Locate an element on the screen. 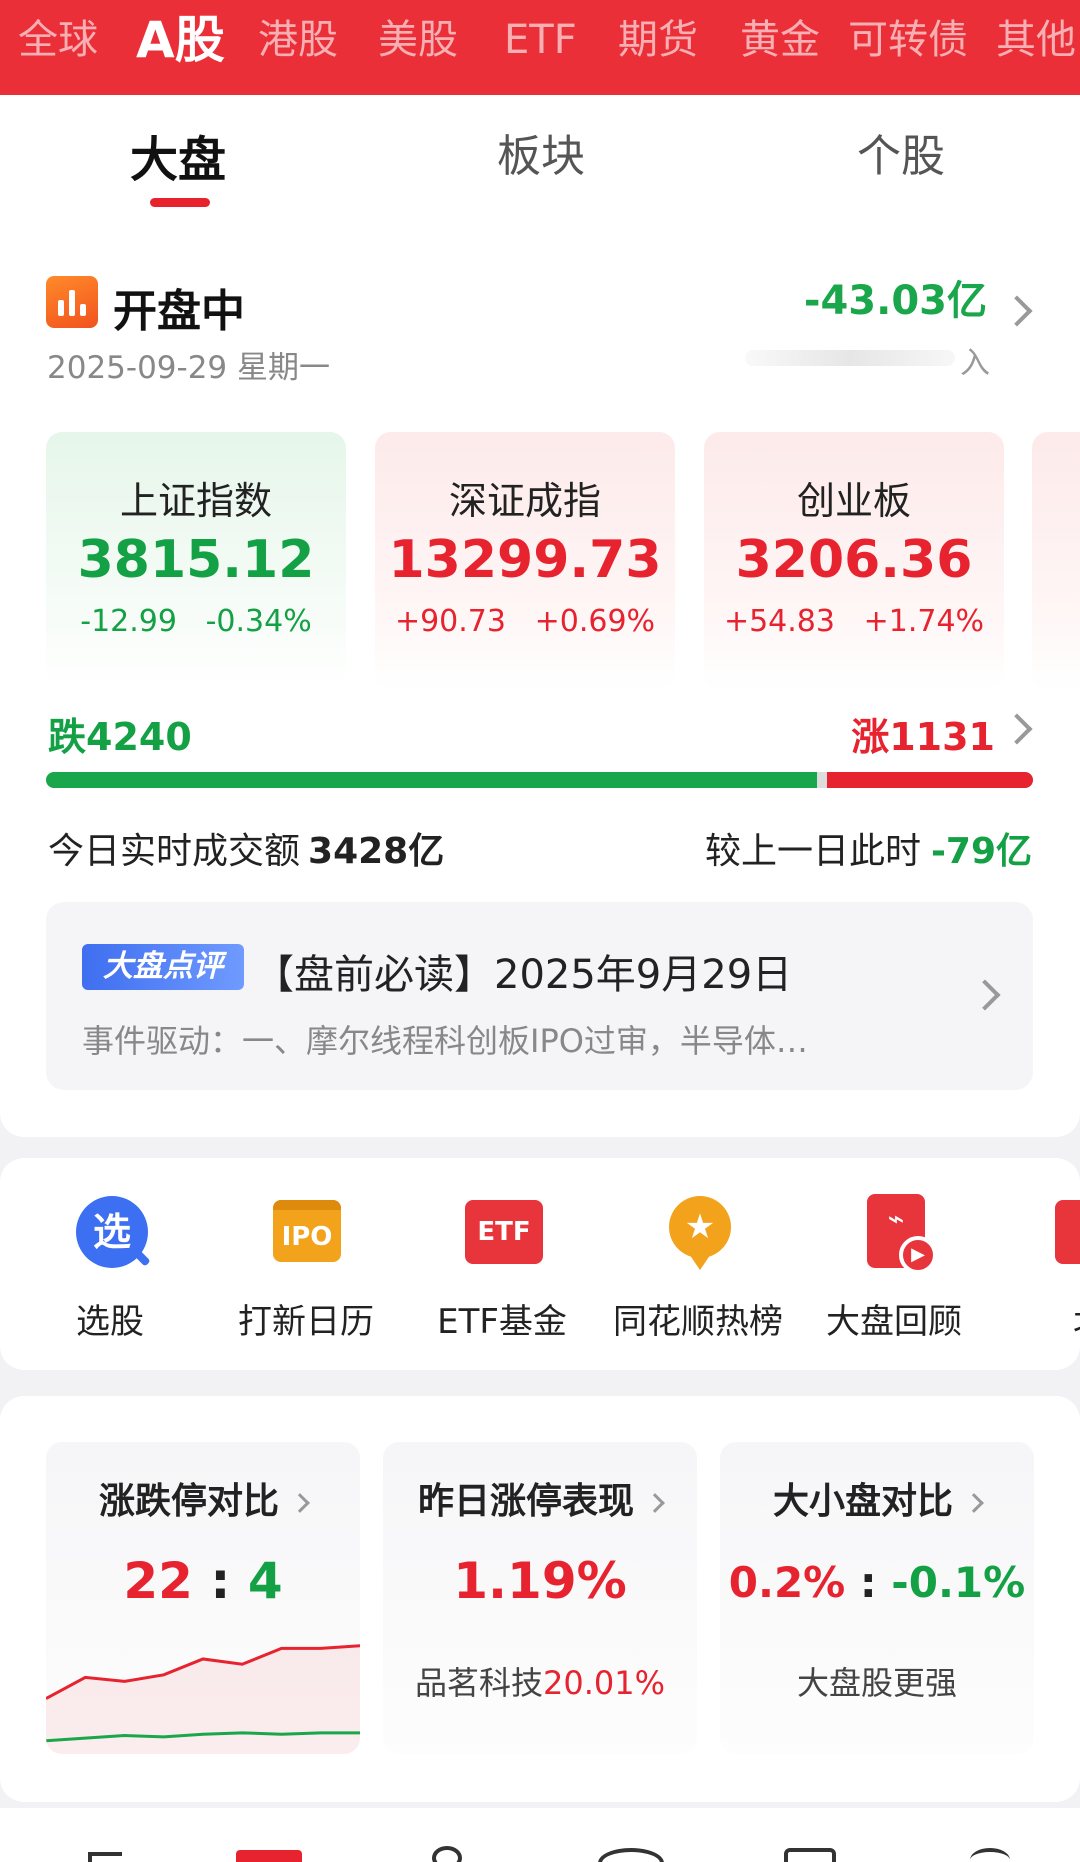 Image resolution: width=1080 pixels, height=1862 pixels. tab-gold: 黄金 is located at coordinates (780, 40).